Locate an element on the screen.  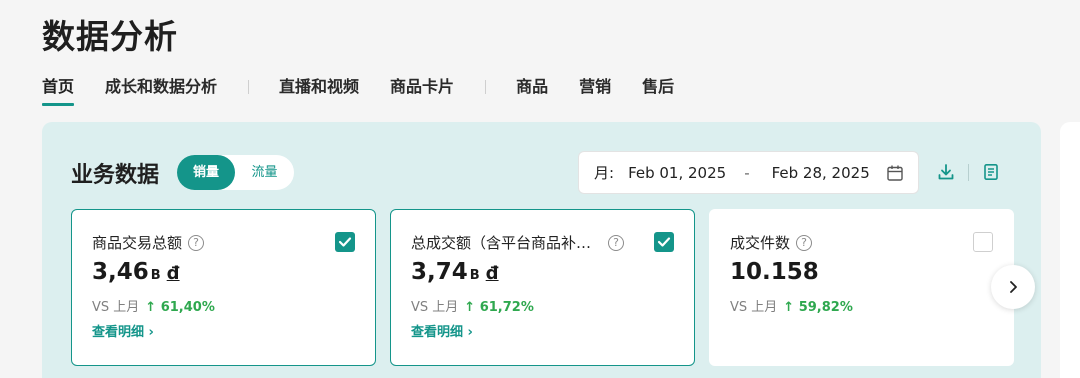
tab-marketing: 营销 is located at coordinates (595, 91).